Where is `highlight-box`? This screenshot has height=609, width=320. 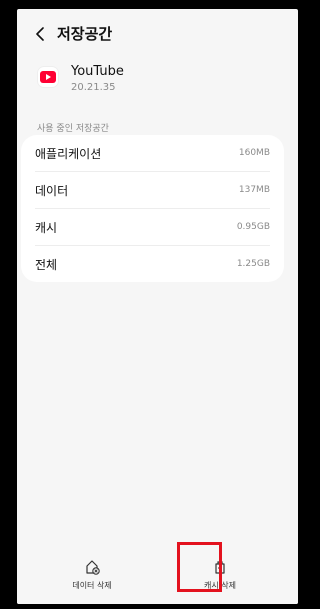
highlight-box is located at coordinates (199, 567).